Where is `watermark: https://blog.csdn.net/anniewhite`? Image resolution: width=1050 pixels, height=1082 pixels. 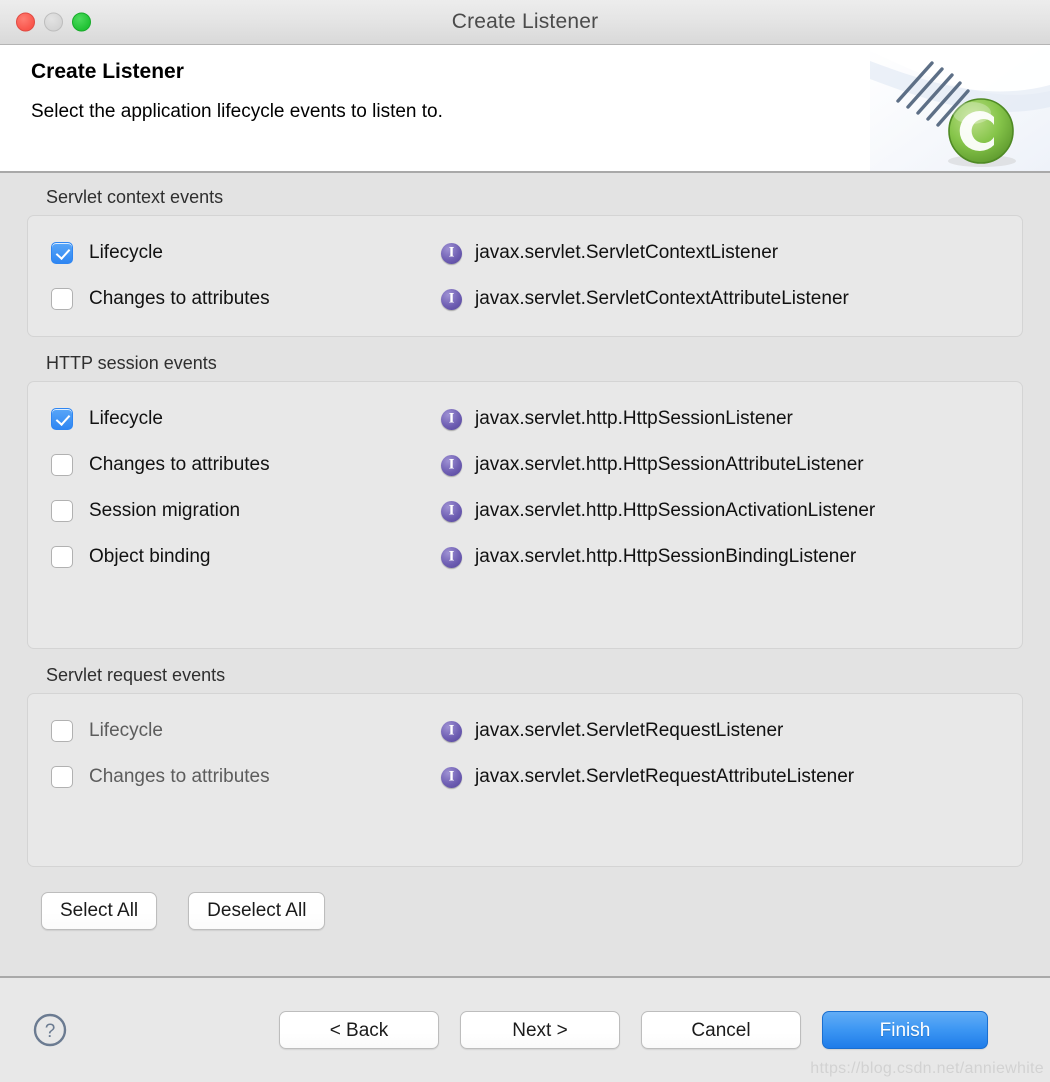 watermark: https://blog.csdn.net/anniewhite is located at coordinates (927, 1068).